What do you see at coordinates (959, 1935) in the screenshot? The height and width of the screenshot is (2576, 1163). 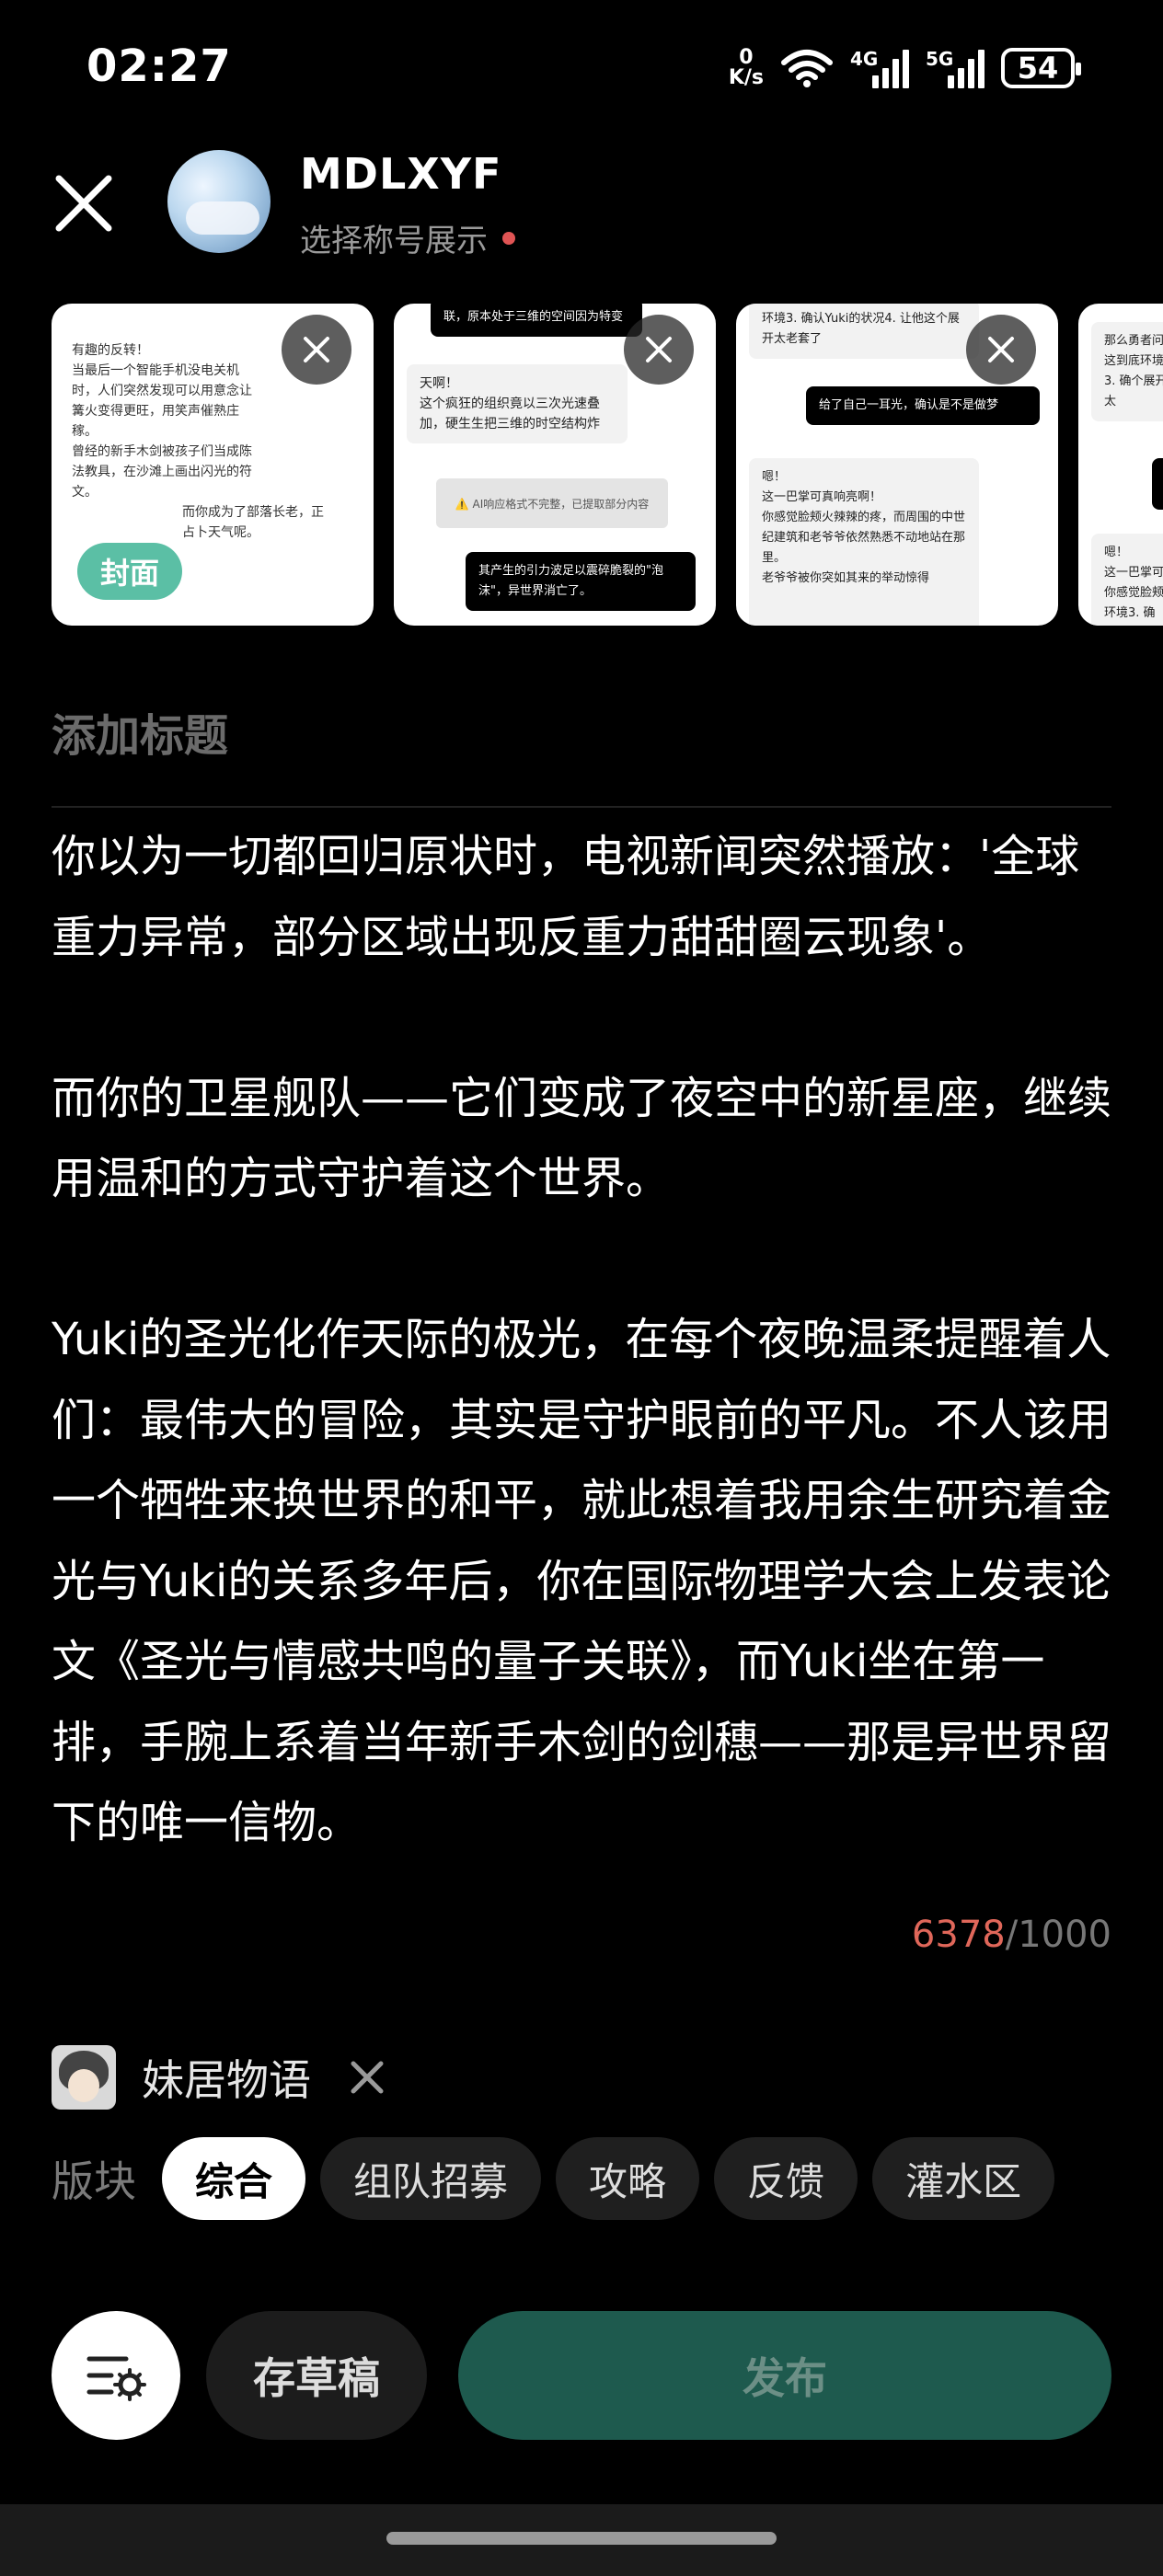 I see `character-count: 6378` at bounding box center [959, 1935].